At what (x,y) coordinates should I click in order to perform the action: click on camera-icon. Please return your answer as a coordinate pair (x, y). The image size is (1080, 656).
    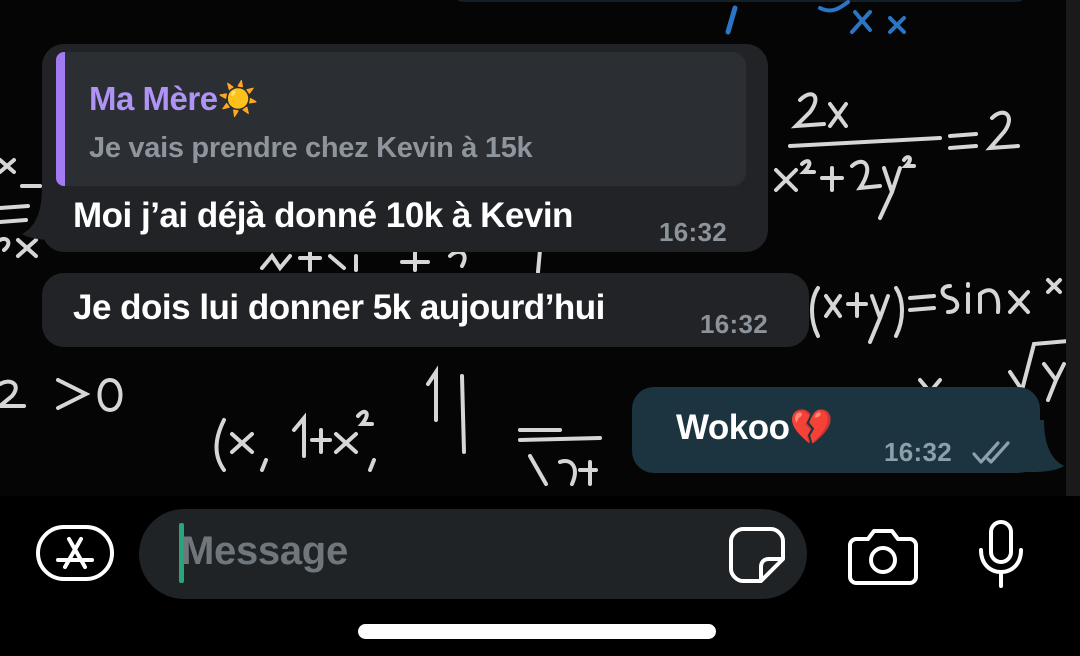
    Looking at the image, I should click on (883, 556).